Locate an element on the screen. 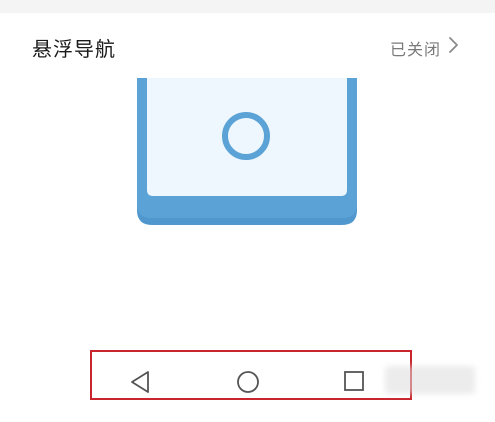  floating-navigation-title: 悬浮导航 is located at coordinates (74, 49).